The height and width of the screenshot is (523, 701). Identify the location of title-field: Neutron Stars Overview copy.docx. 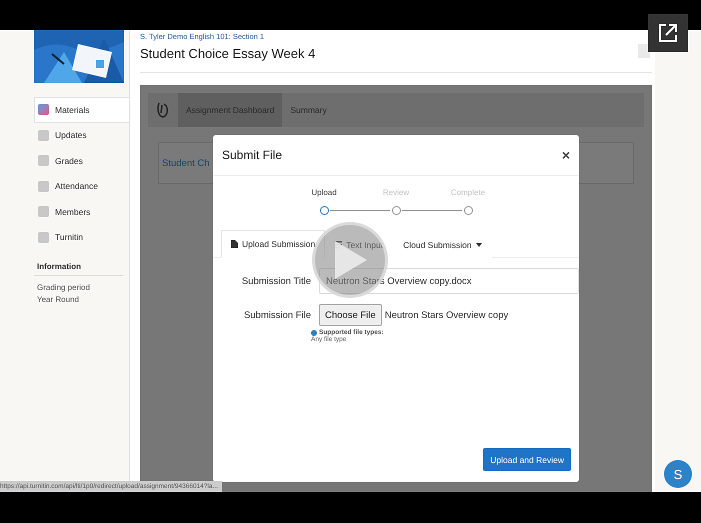
(449, 281).